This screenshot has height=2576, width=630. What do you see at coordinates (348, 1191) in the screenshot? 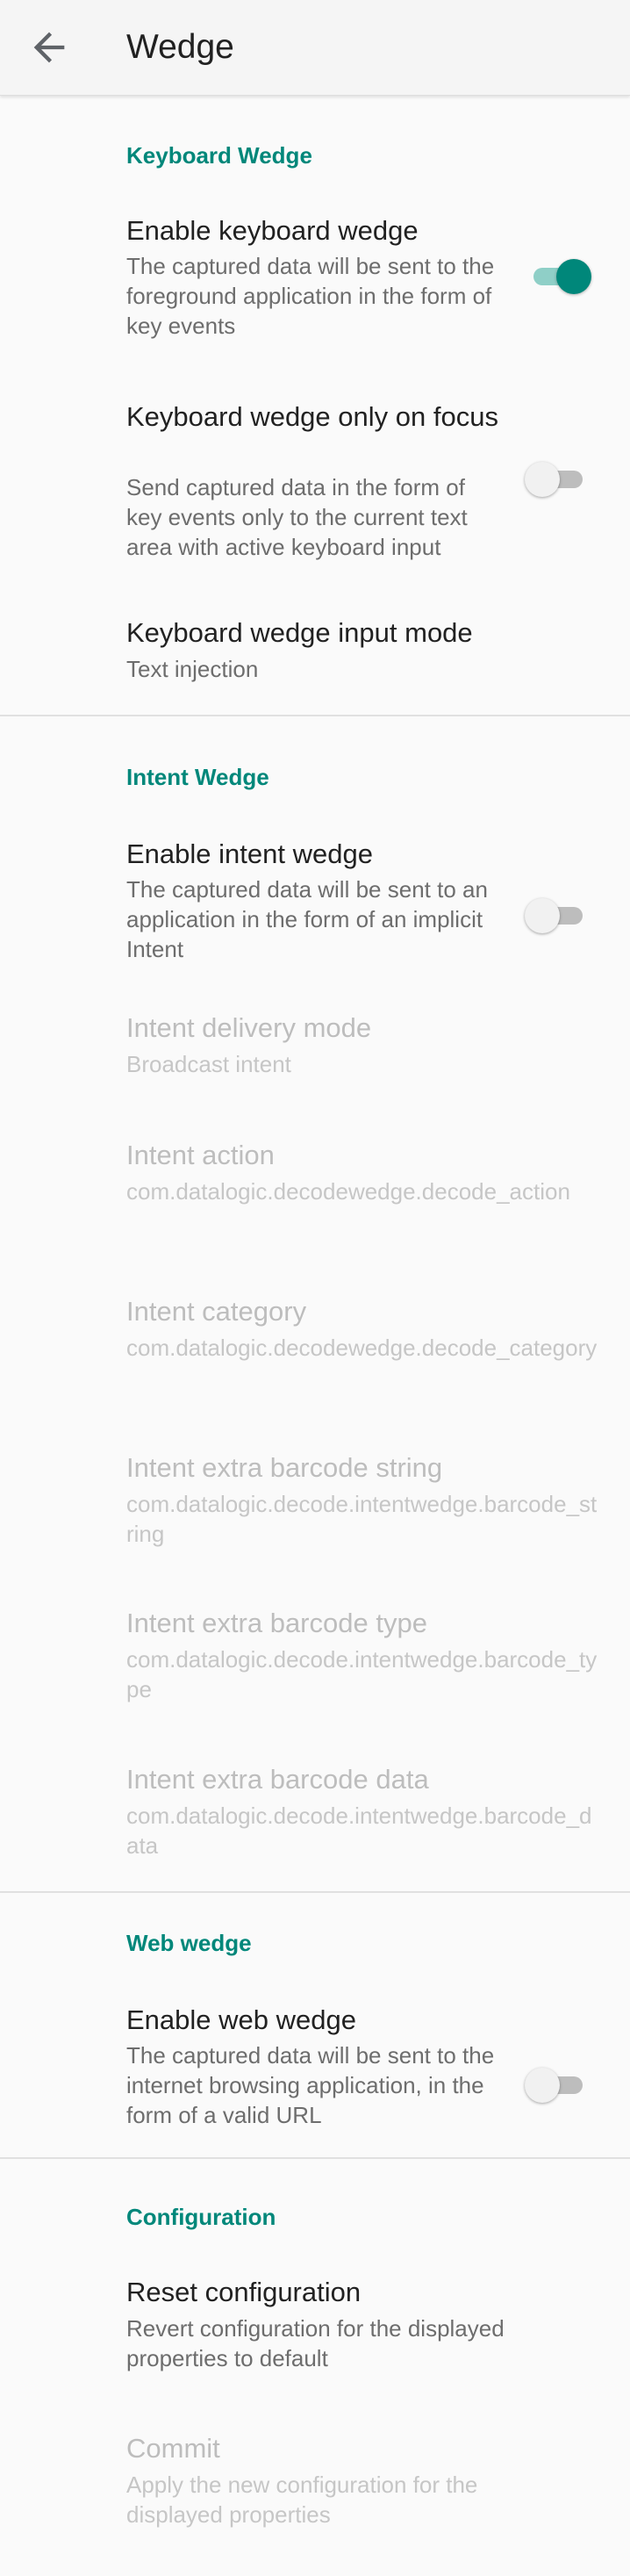
I see `pref-summary: com.datalogic.decodewedge.decode_action` at bounding box center [348, 1191].